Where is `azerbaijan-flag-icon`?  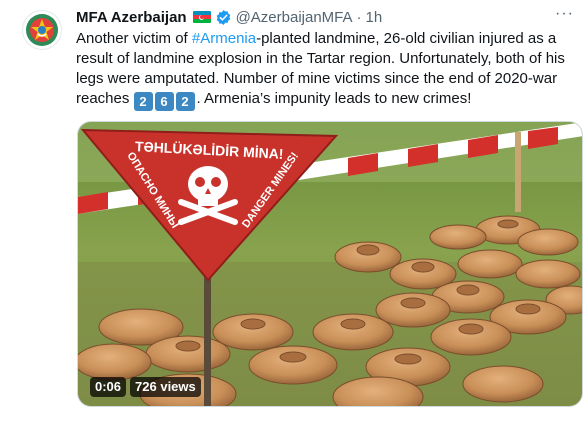 azerbaijan-flag-icon is located at coordinates (201, 17).